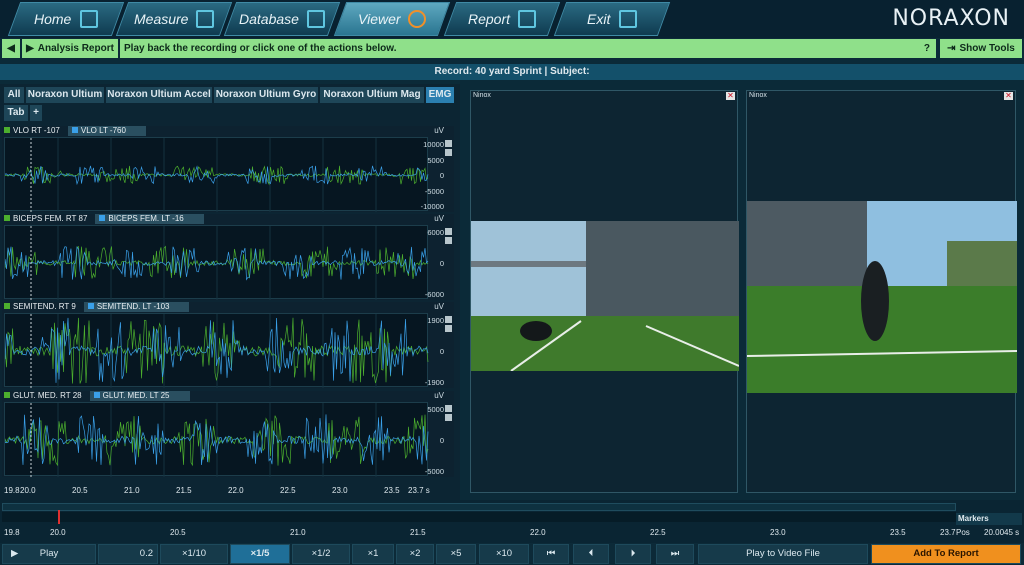  What do you see at coordinates (16, 113) in the screenshot?
I see `tab-button: Tab` at bounding box center [16, 113].